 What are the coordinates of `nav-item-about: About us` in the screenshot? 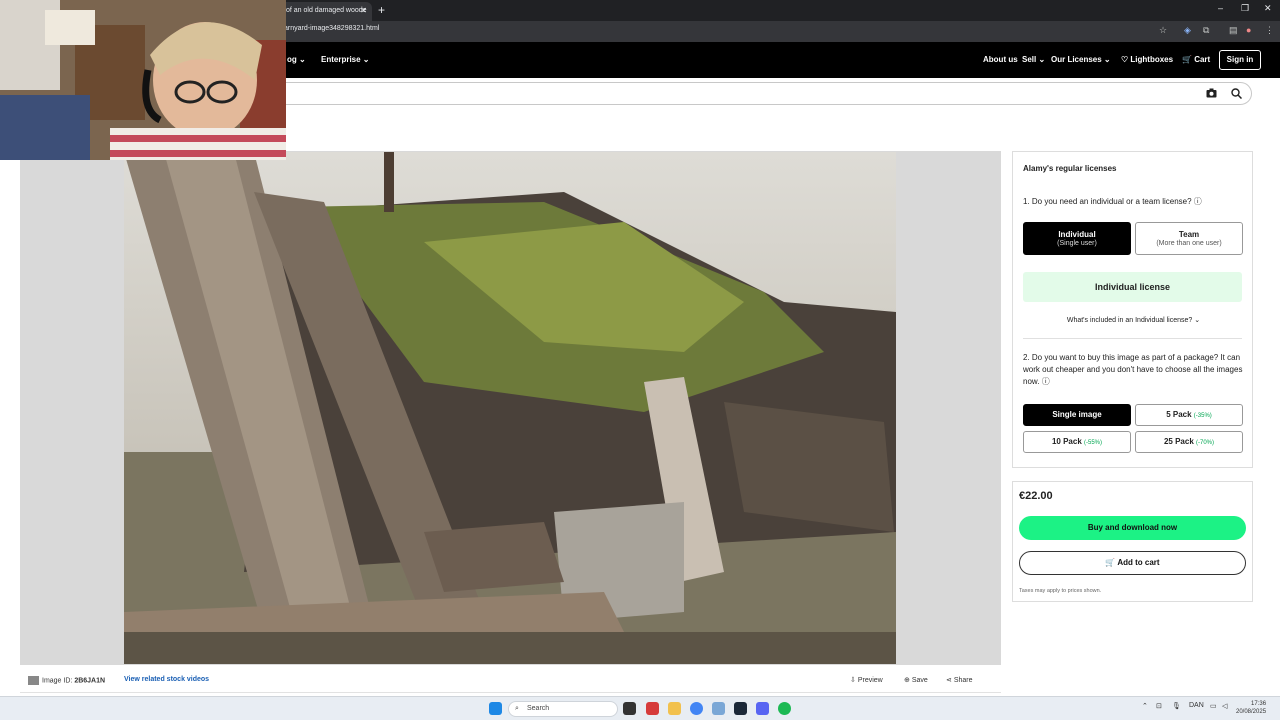 It's located at (1000, 59).